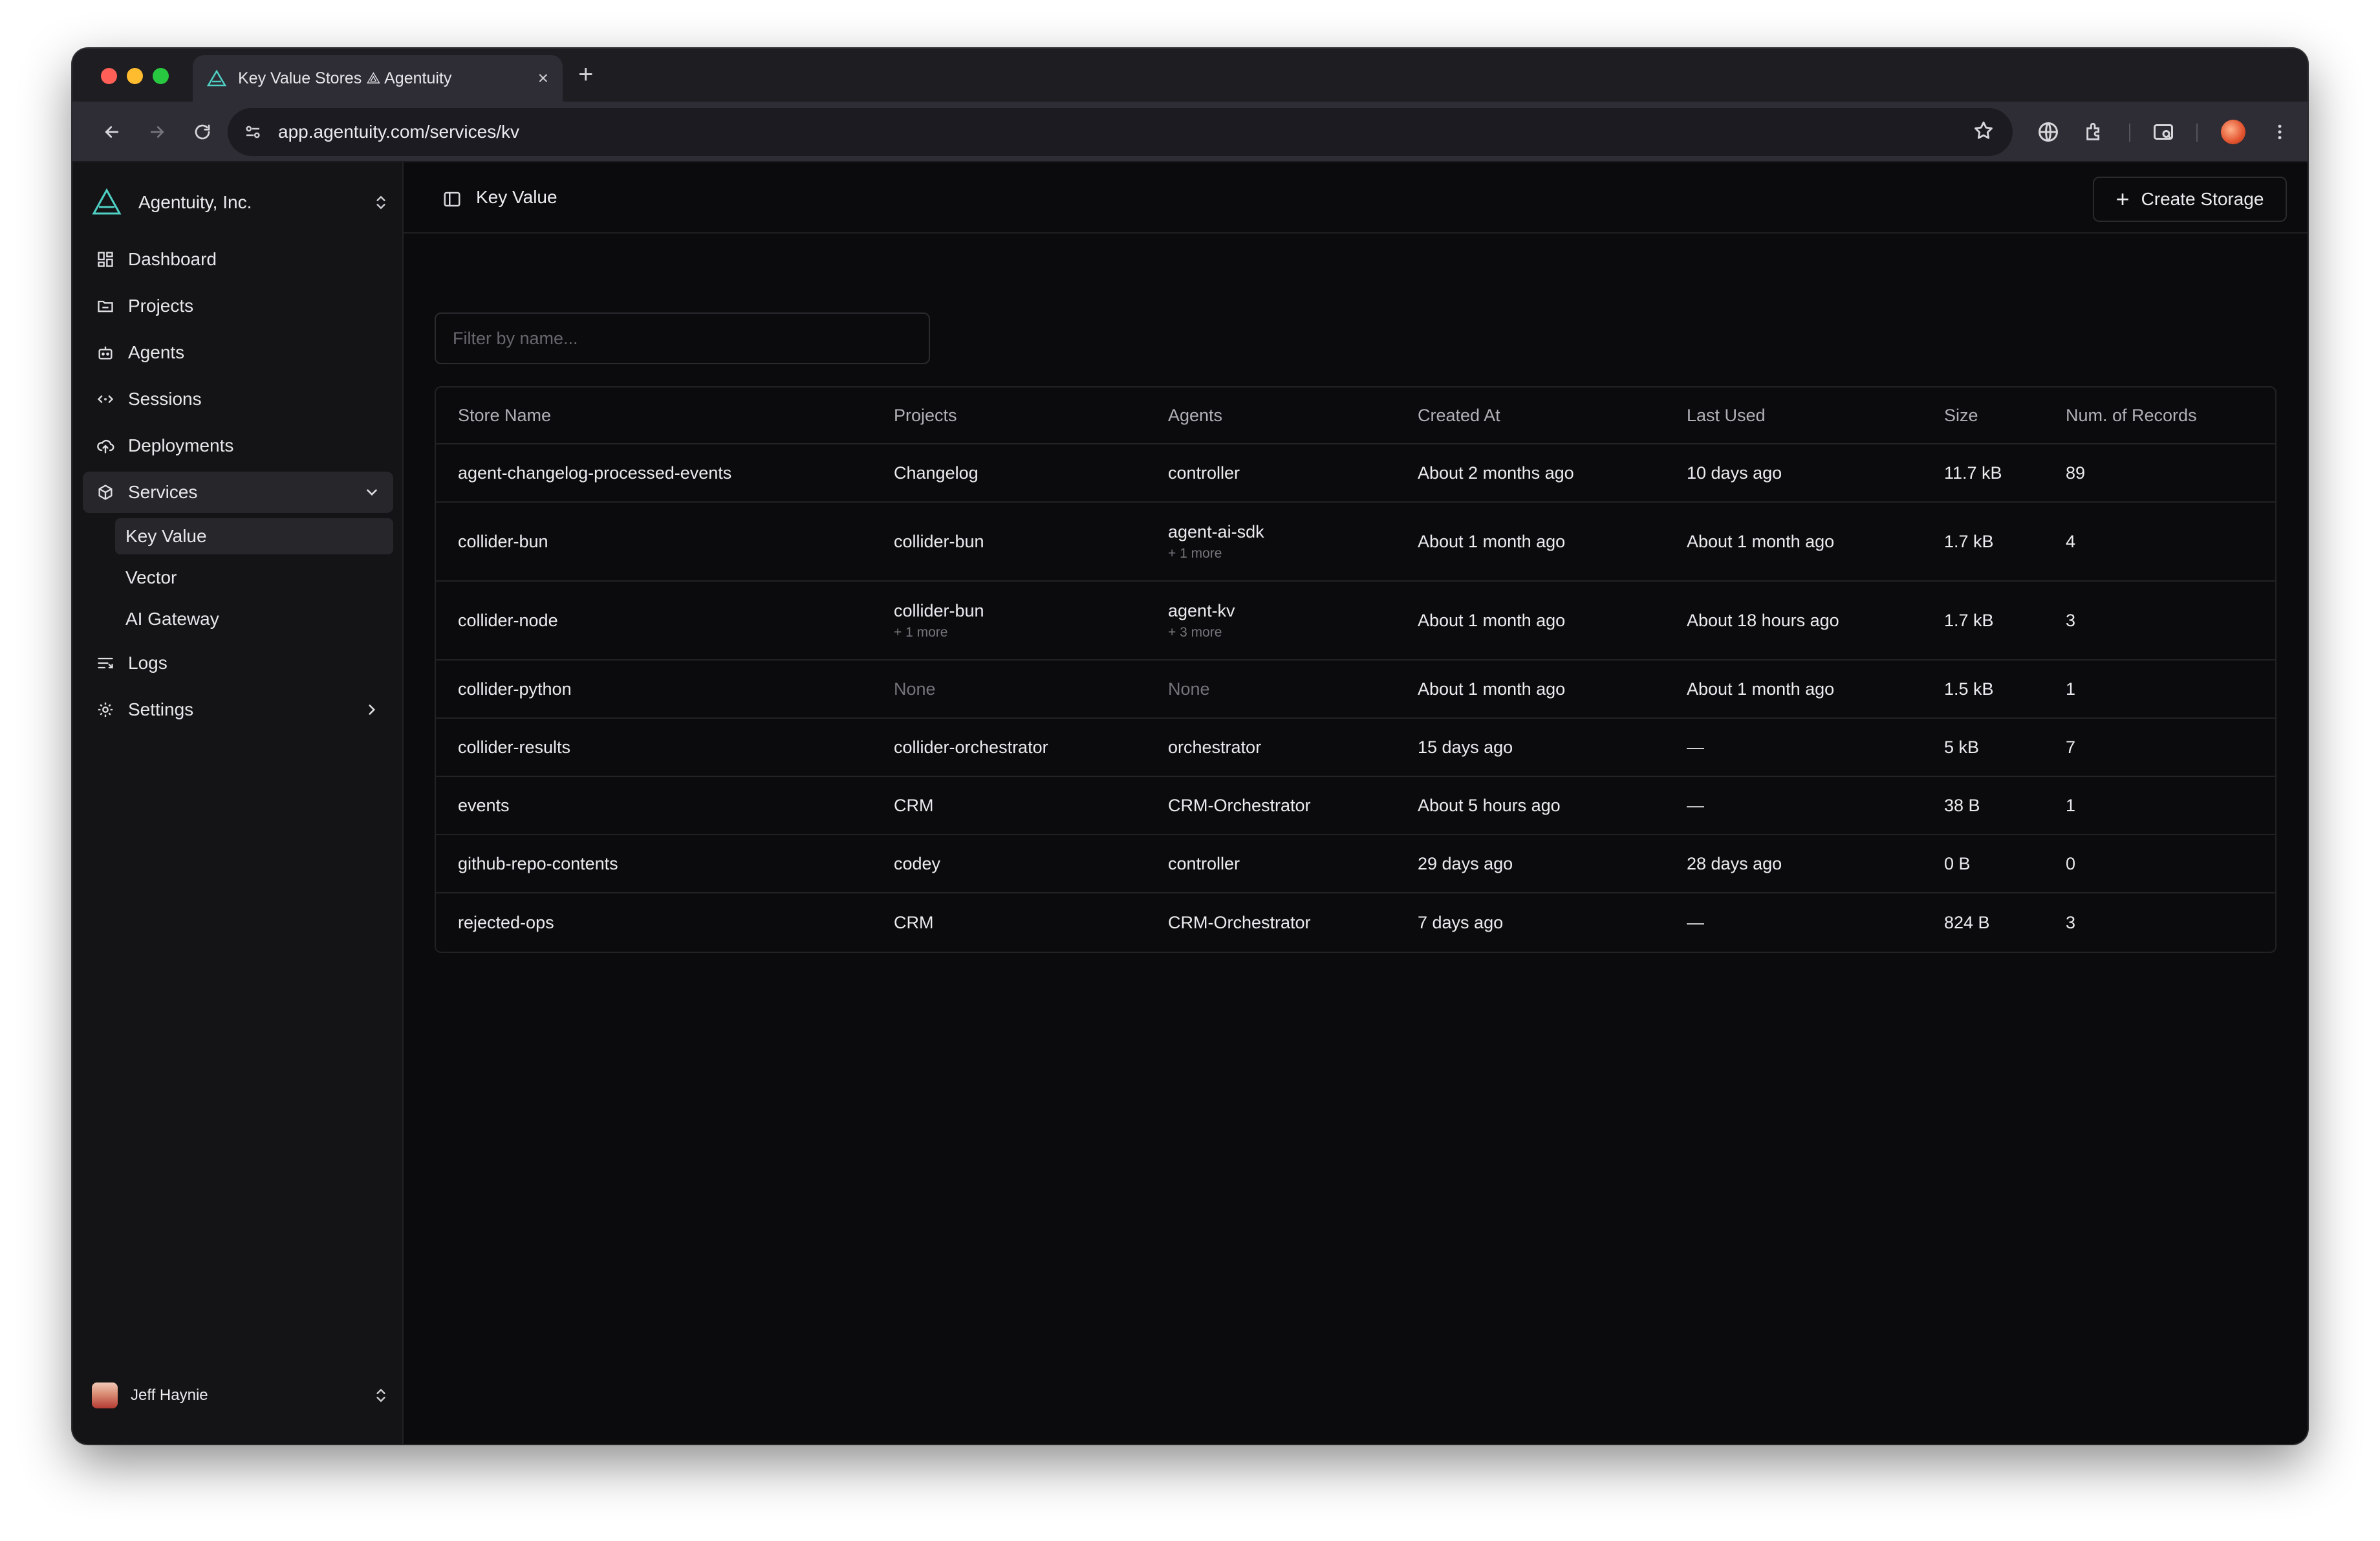 The height and width of the screenshot is (1541, 2380). Describe the element at coordinates (105, 306) in the screenshot. I see `folder-icon` at that location.